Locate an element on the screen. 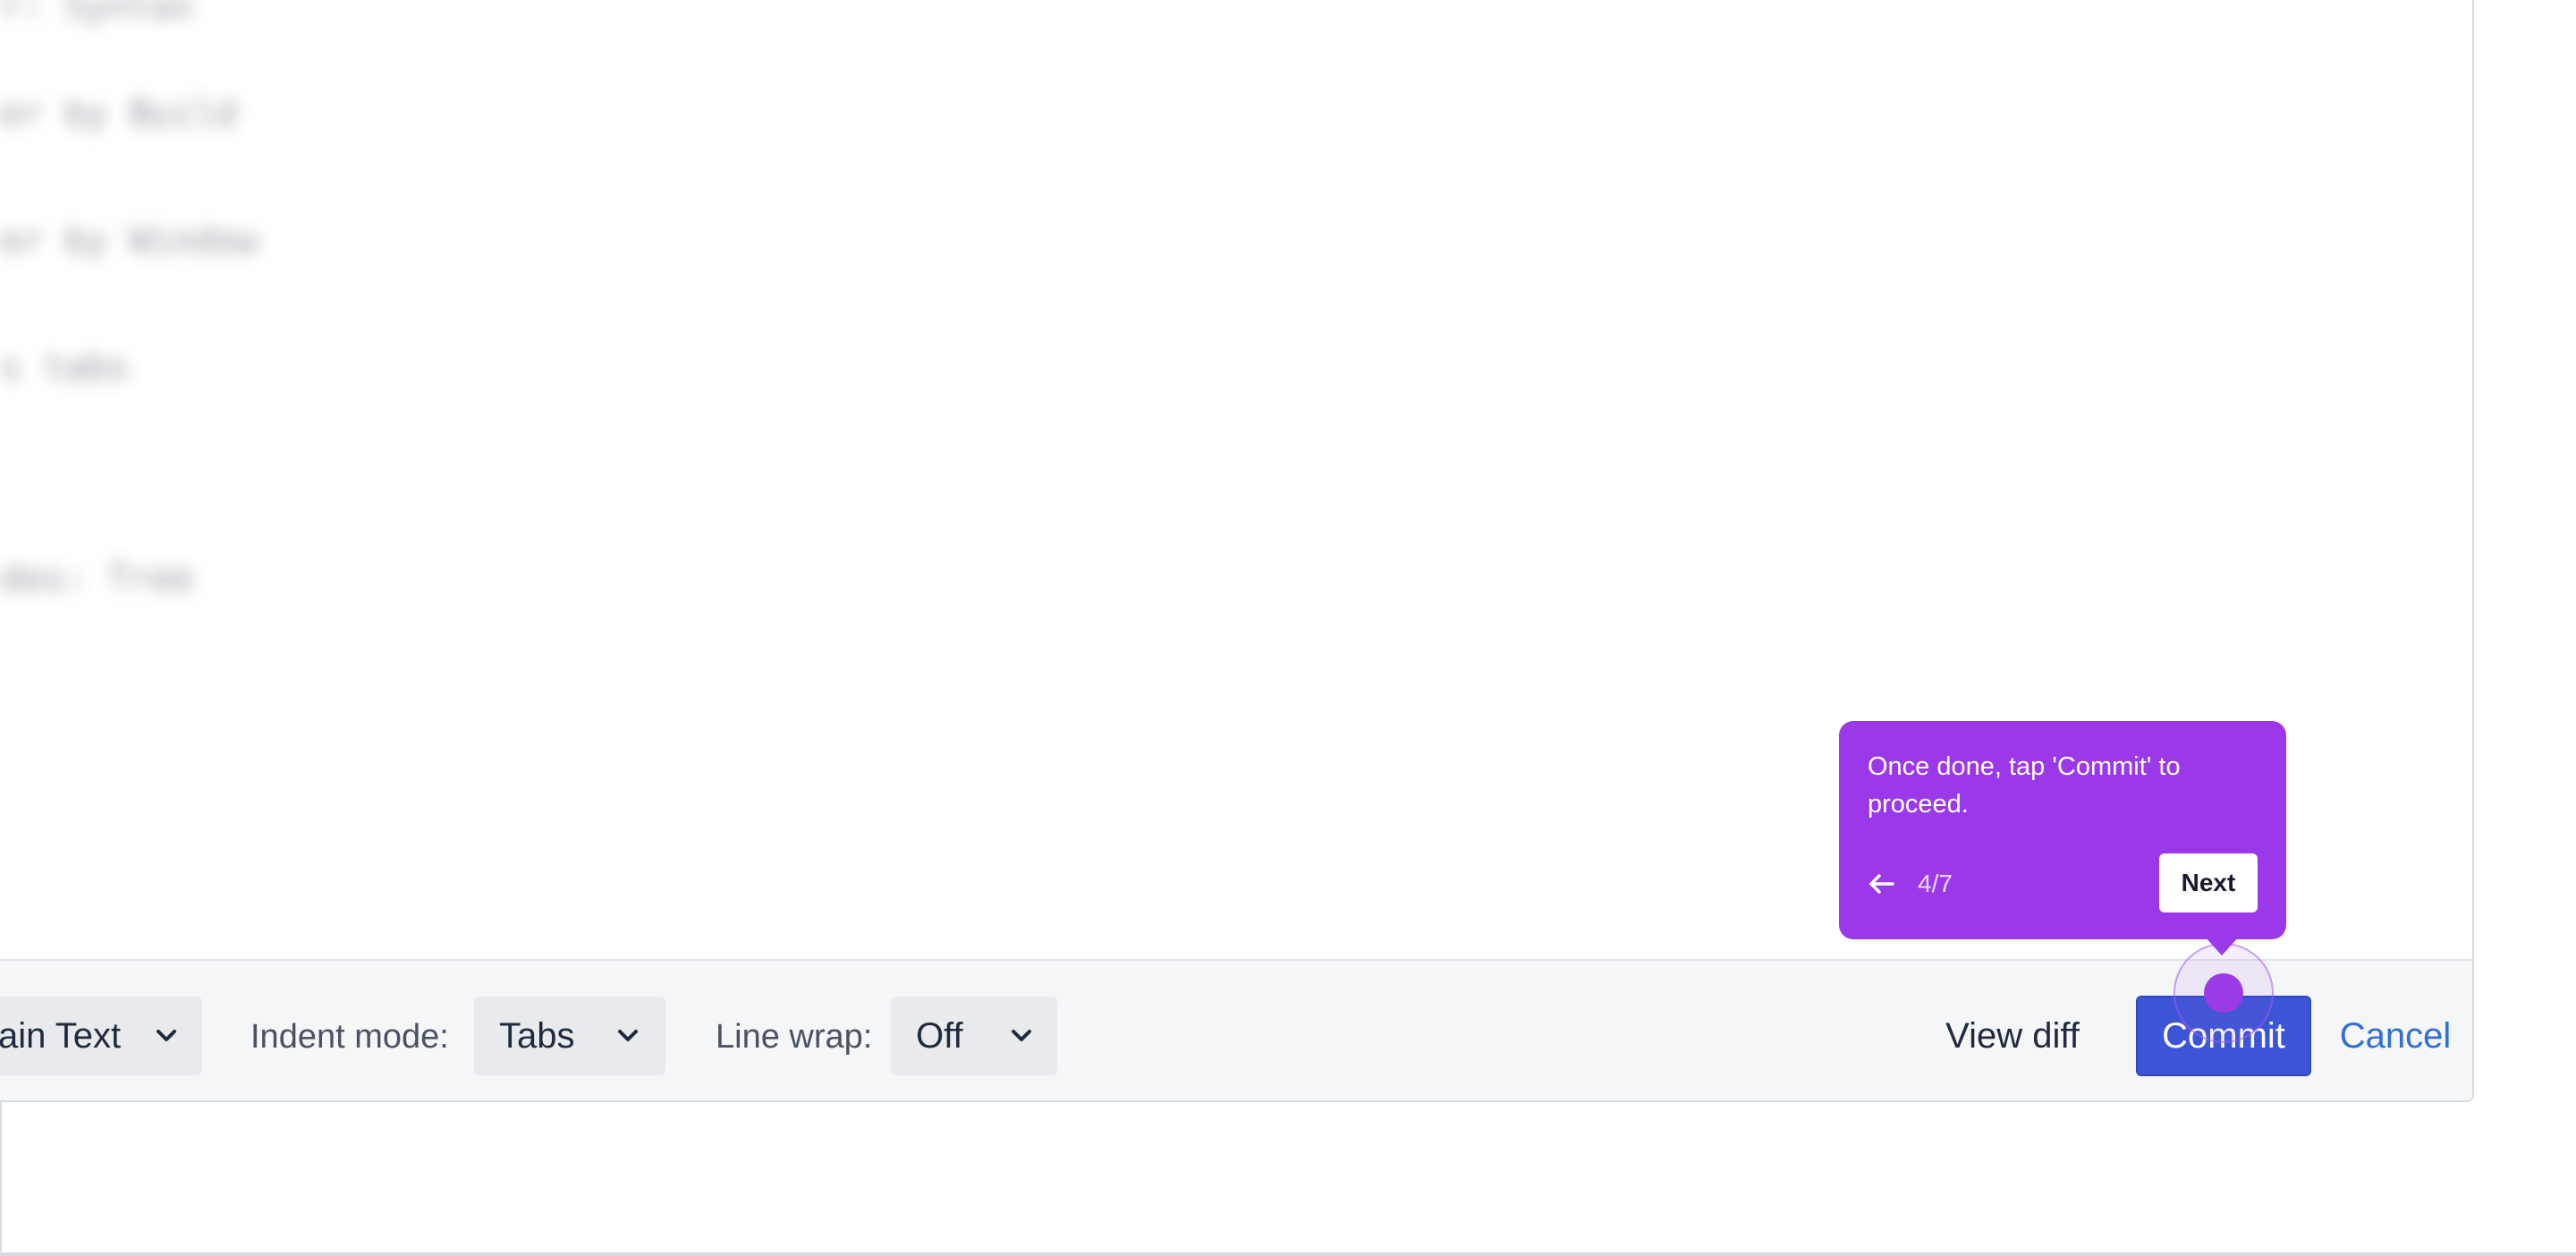 The height and width of the screenshot is (1256, 2576). tooltip-message: Once done, tap 'Commit' to proceed. is located at coordinates (2024, 785).